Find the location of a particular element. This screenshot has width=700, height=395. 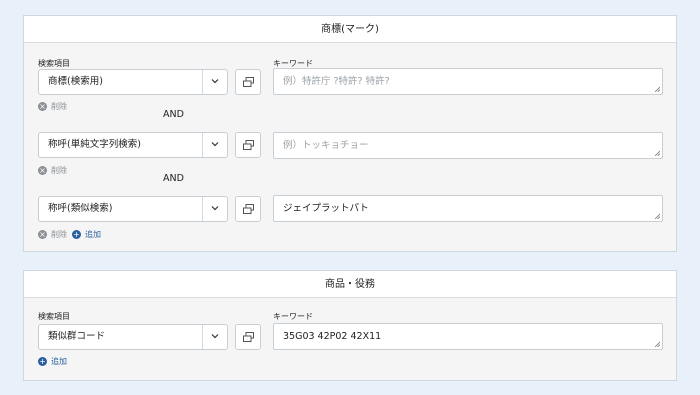

add-row-button: + 追加 is located at coordinates (86, 234).